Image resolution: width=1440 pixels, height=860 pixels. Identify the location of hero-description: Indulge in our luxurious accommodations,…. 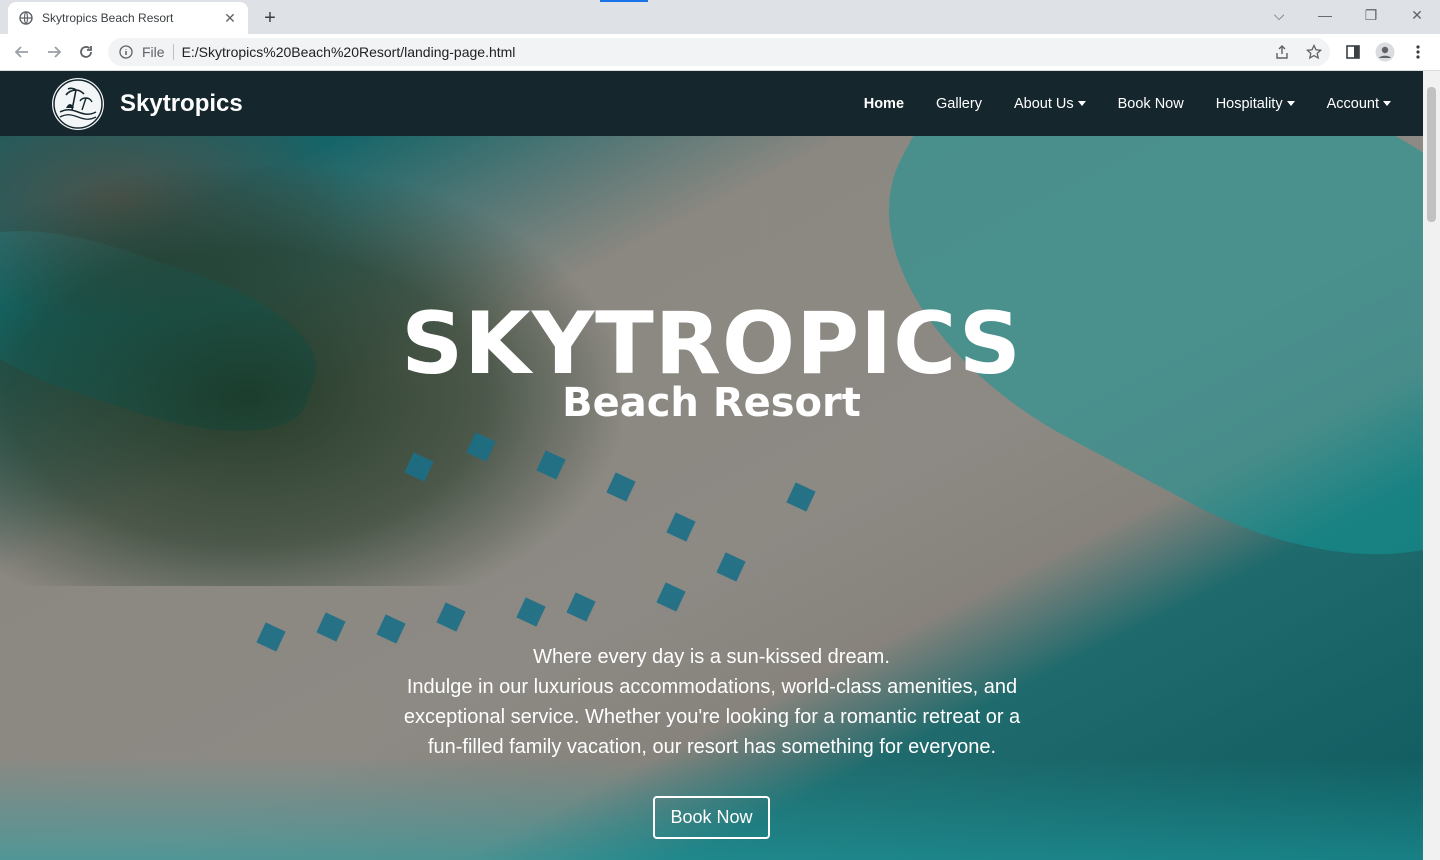
(712, 717).